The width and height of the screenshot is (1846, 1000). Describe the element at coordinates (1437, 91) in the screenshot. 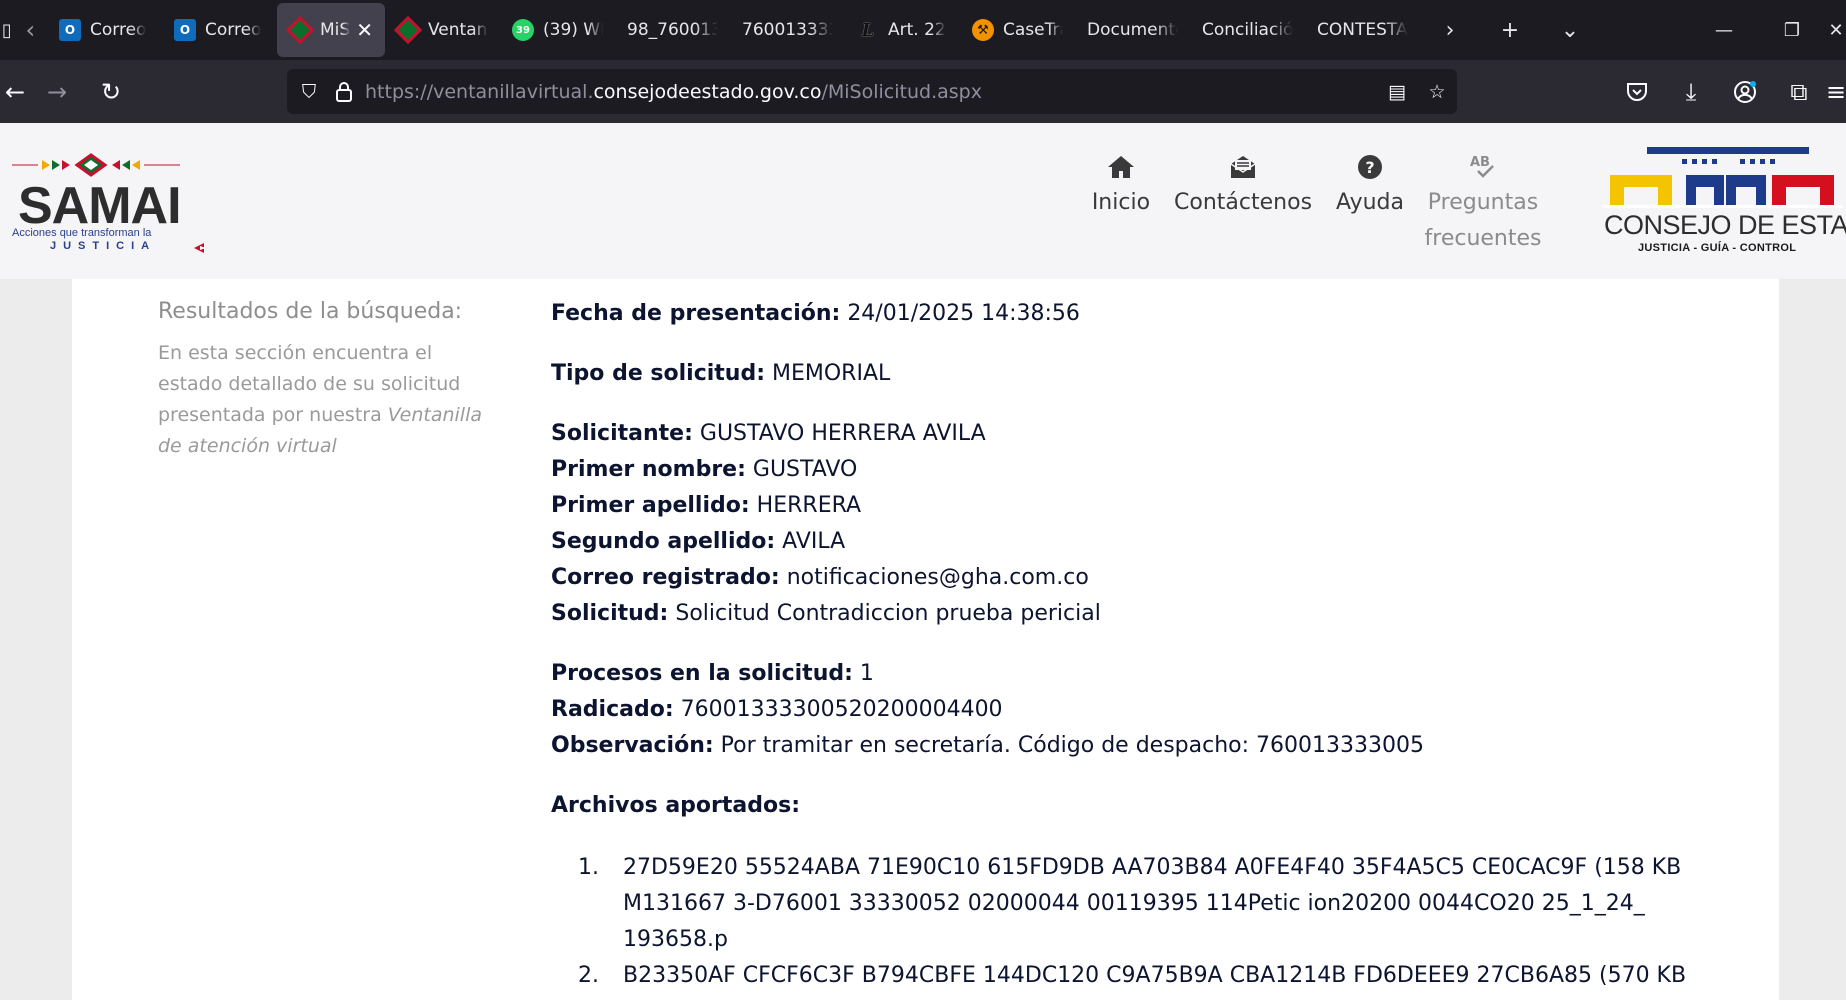

I see `bookmark-star-icon: ☆` at that location.